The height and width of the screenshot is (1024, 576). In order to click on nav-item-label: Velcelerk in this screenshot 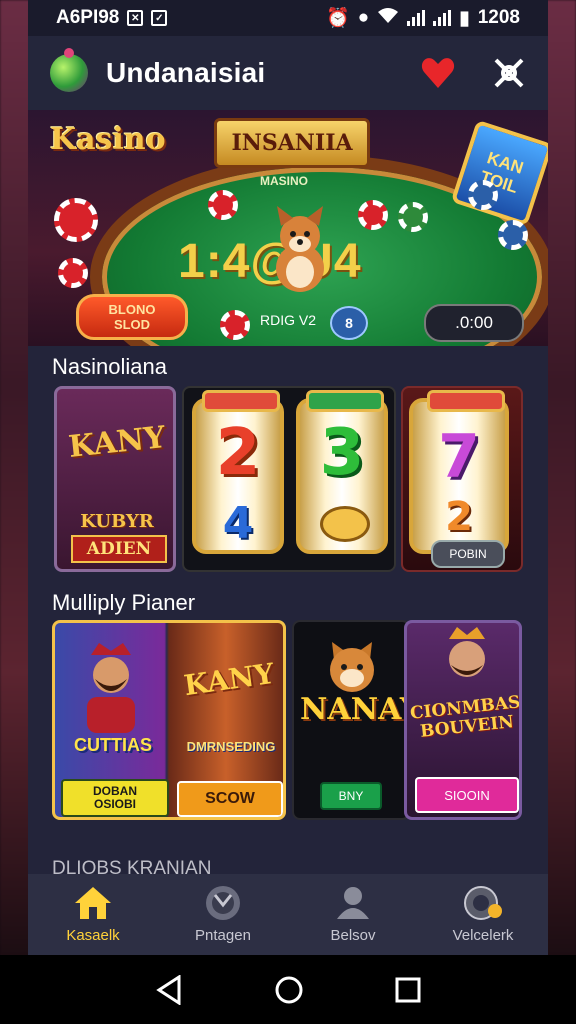, I will do `click(483, 935)`.